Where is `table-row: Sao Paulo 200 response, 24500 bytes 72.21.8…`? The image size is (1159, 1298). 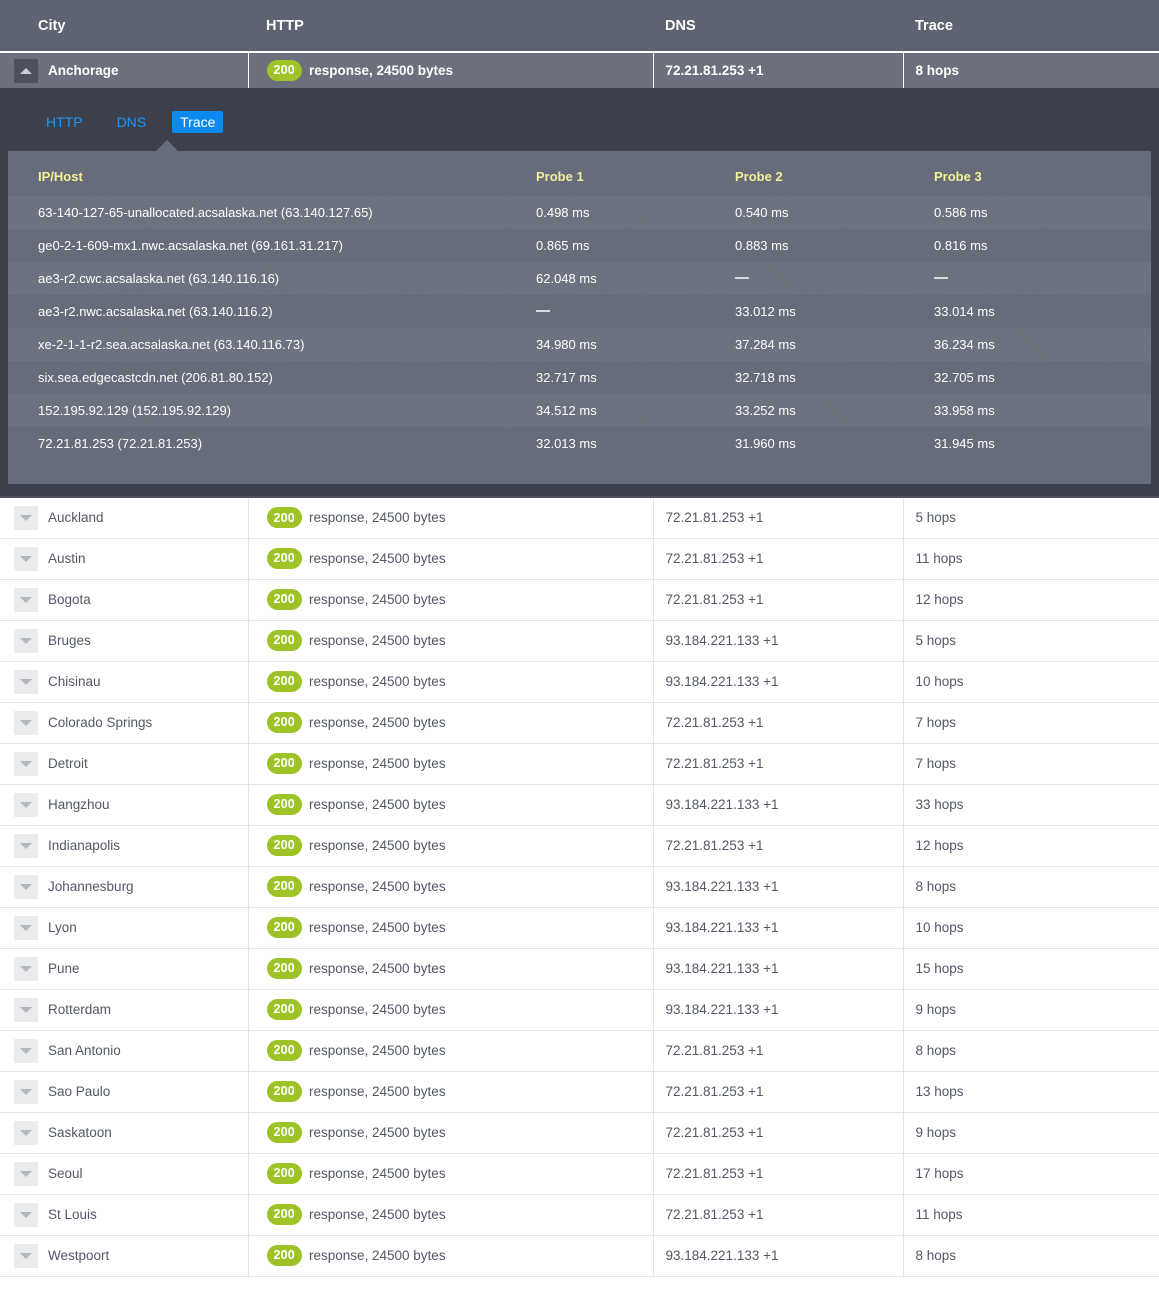
table-row: Sao Paulo 200 response, 24500 bytes 72.21.8… is located at coordinates (579, 1091).